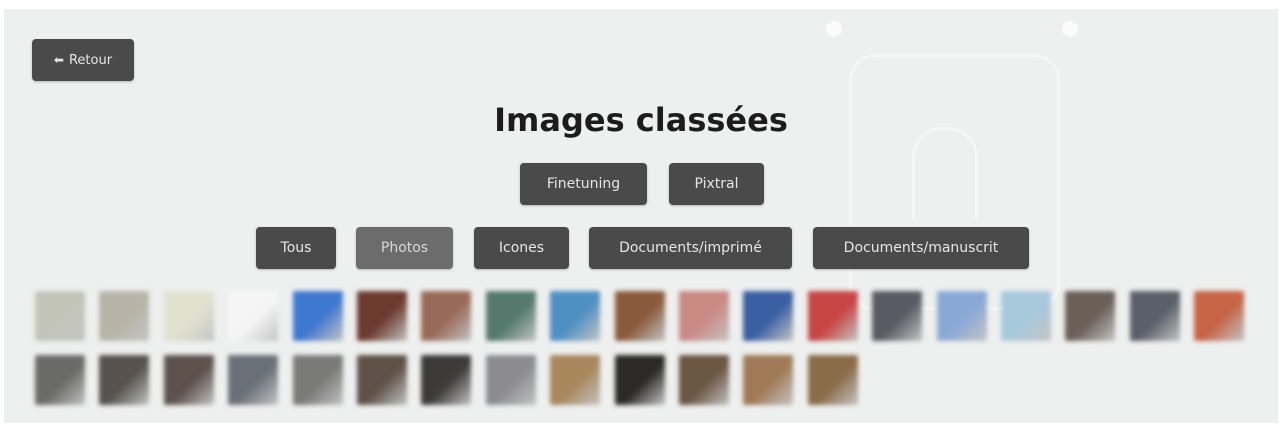 The height and width of the screenshot is (429, 1285). I want to click on model-button-pixtral: Pixtral, so click(716, 184).